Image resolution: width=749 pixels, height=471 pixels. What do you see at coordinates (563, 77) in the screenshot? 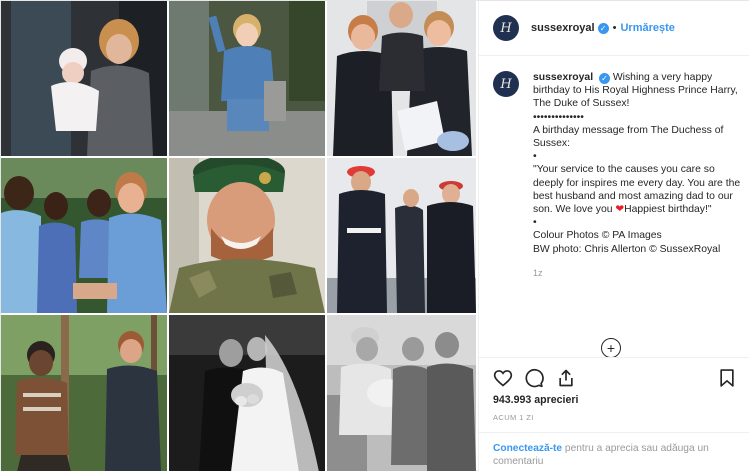
I see `caption-username: sussexroyal` at bounding box center [563, 77].